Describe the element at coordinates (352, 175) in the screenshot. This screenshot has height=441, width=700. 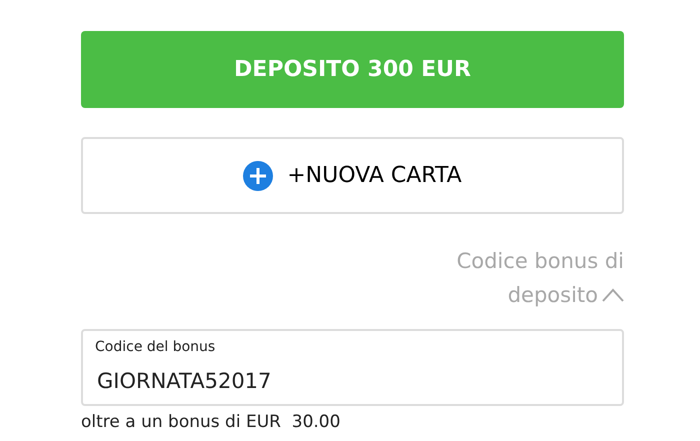
I see `new-card-button: +NUOVA CARTA` at that location.